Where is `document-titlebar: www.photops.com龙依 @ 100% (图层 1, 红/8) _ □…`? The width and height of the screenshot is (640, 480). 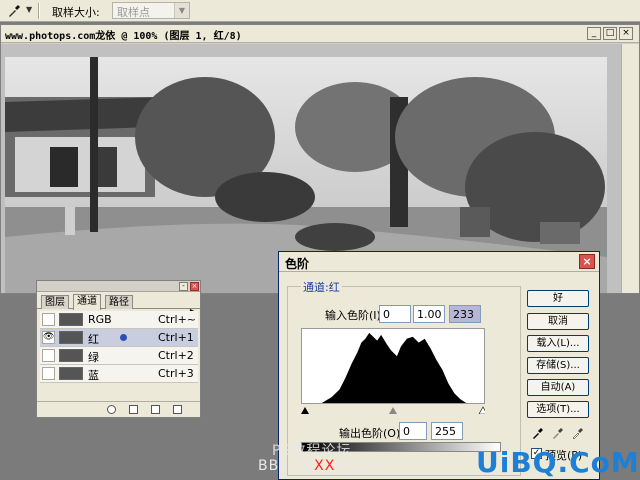 document-titlebar: www.photops.com龙依 @ 100% (图层 1, 红/8) _ □… is located at coordinates (320, 34).